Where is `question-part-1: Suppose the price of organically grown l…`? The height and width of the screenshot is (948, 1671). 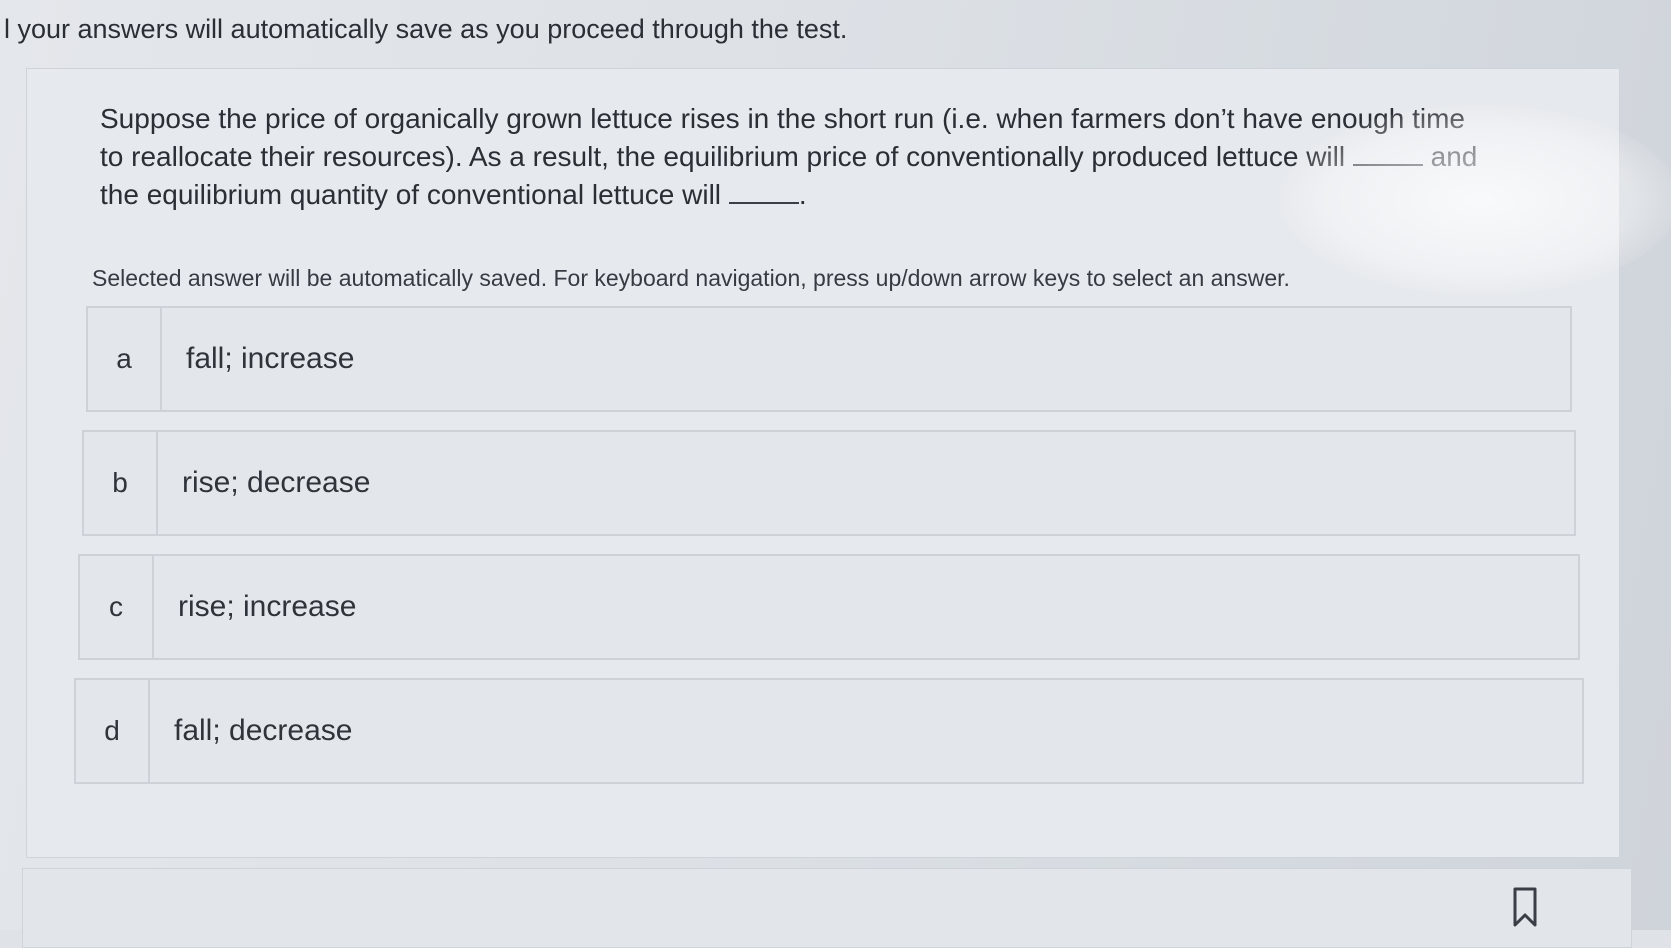
question-part-1: Suppose the price of organically grown l… is located at coordinates (782, 137).